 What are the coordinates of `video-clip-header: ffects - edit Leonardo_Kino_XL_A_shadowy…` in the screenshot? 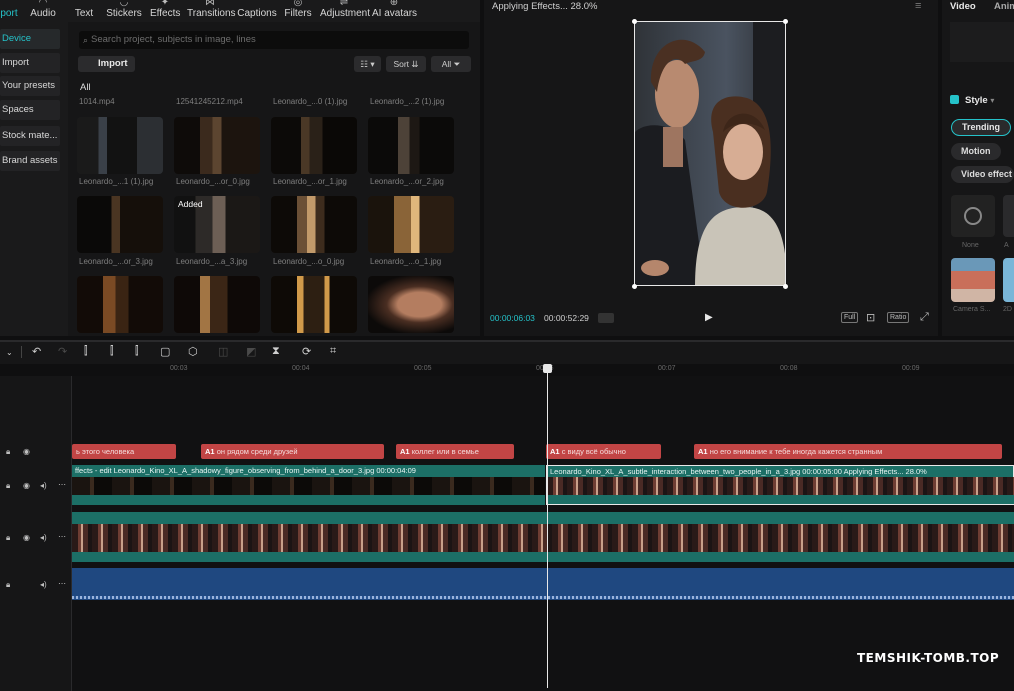 It's located at (308, 471).